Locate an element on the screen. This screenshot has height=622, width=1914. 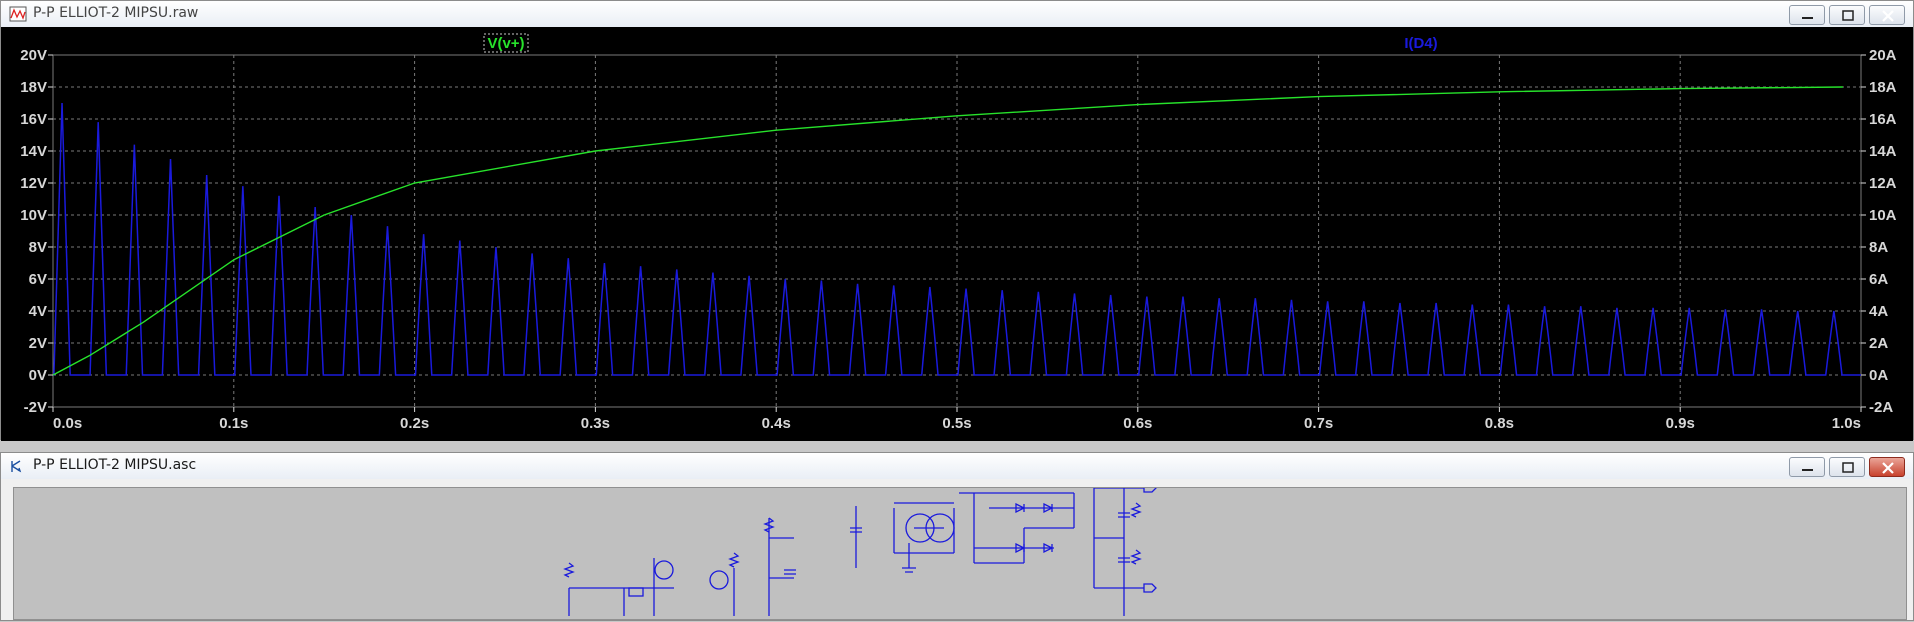
schematic-titlebar: P-P ELLIOT-2 MIPSU.asc is located at coordinates (957, 466).